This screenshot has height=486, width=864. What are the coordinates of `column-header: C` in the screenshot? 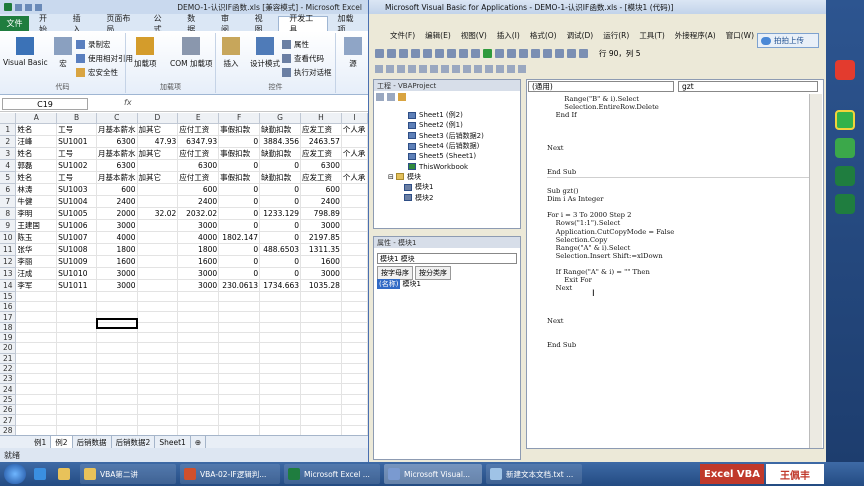 It's located at (117, 118).